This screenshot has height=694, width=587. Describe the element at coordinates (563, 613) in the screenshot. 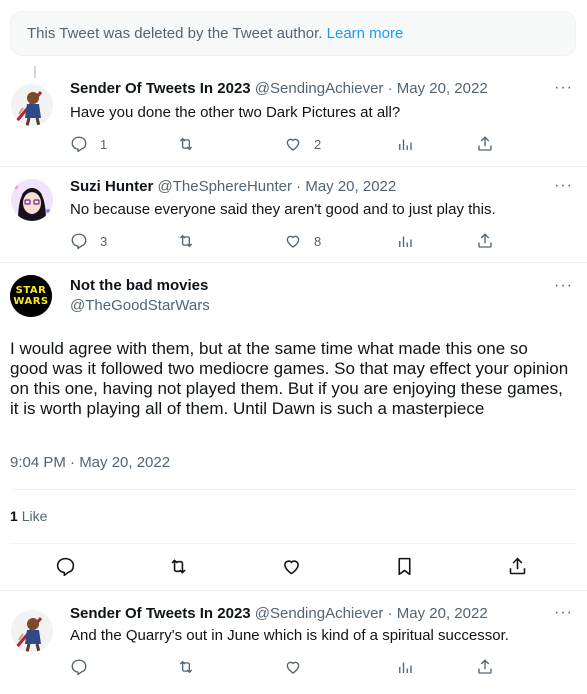

I see `more-options-button: ···` at that location.